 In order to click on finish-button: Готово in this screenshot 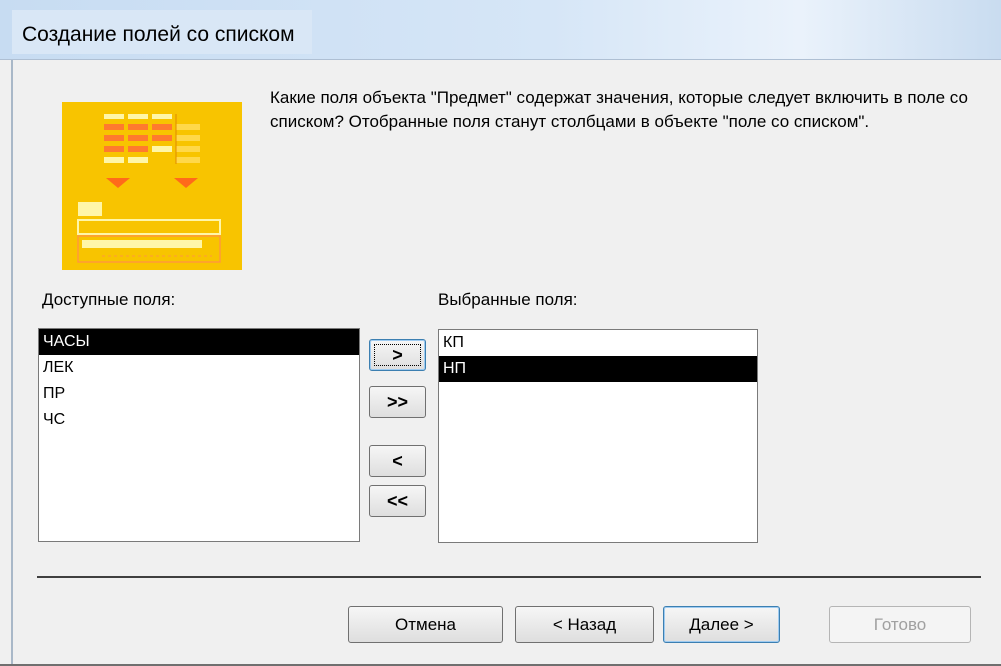, I will do `click(900, 624)`.